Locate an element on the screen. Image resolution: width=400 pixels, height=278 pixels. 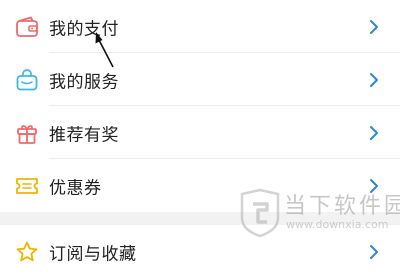
wallet-icon is located at coordinates (27, 27).